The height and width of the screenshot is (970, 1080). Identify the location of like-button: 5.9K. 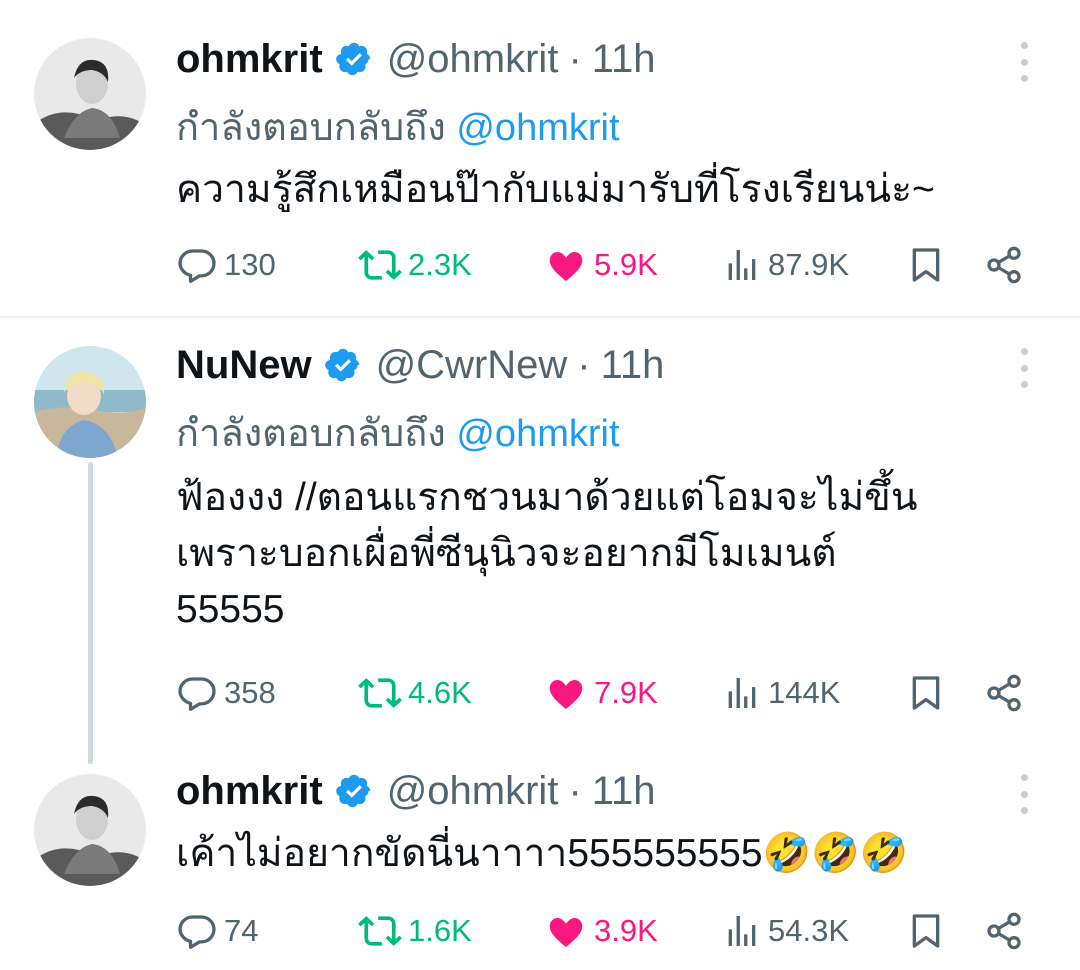
(601, 265).